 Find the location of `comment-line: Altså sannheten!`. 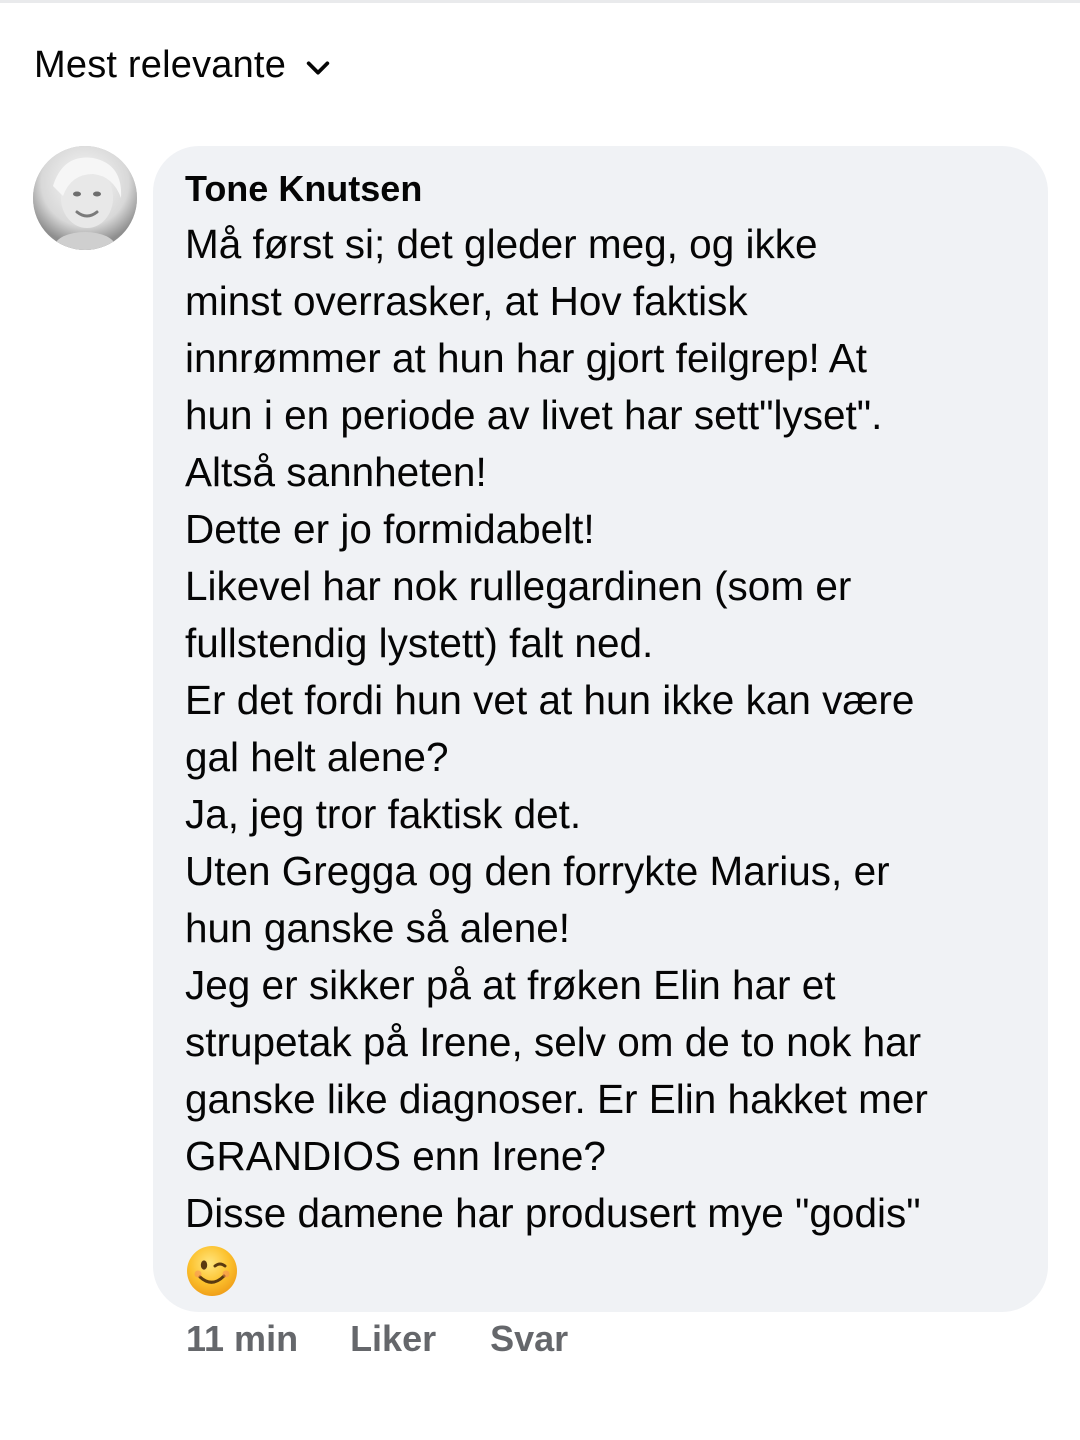

comment-line: Altså sannheten! is located at coordinates (336, 472).